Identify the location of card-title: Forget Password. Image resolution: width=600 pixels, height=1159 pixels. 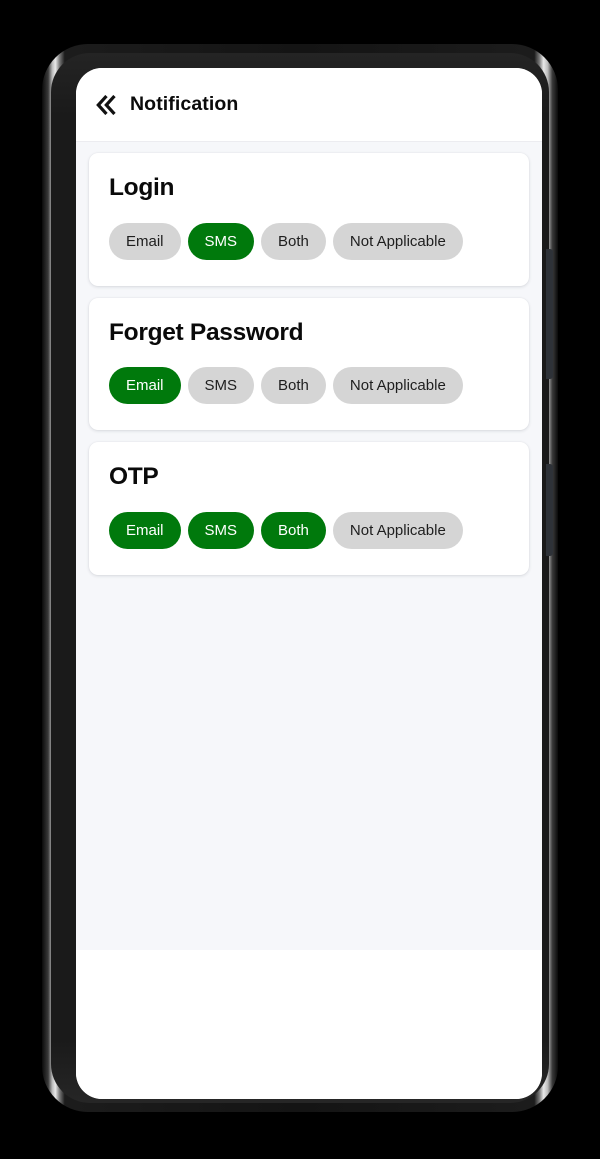
(206, 332).